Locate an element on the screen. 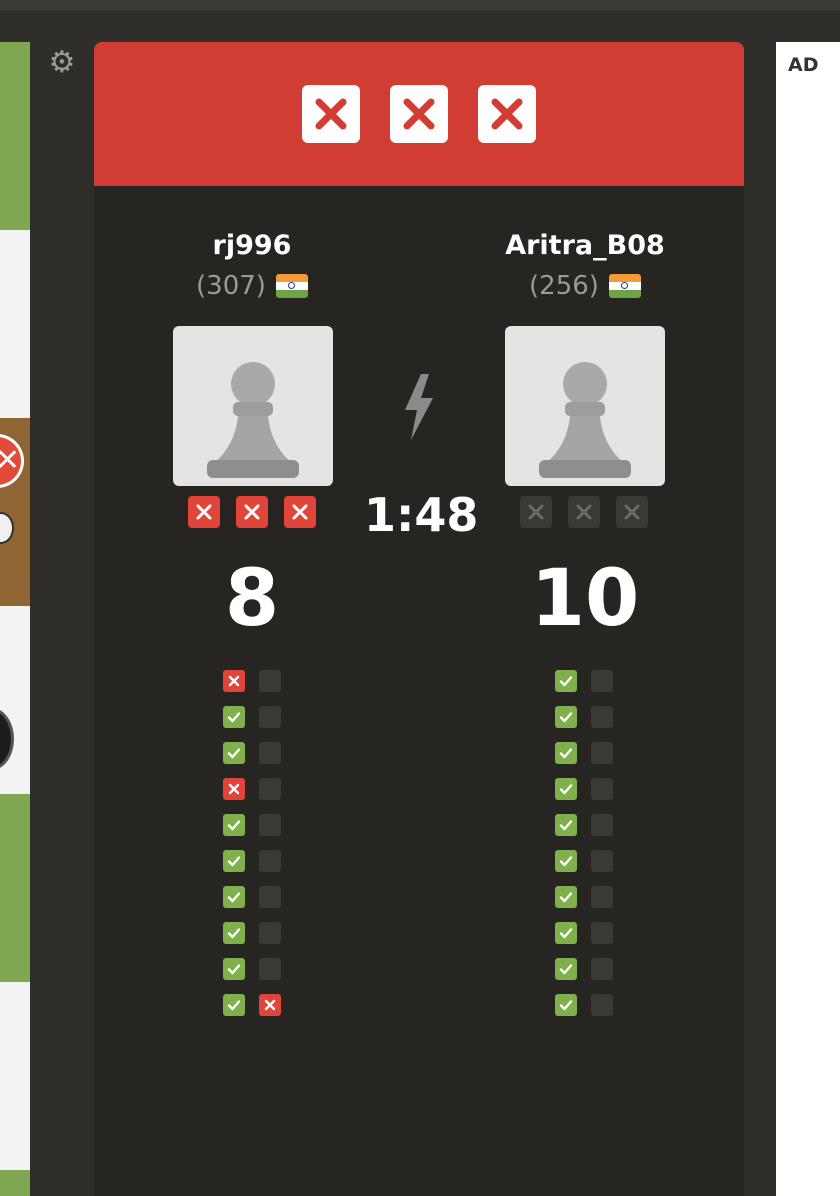 This screenshot has height=1196, width=840. player-name: Aritra_B08 is located at coordinates (585, 246).